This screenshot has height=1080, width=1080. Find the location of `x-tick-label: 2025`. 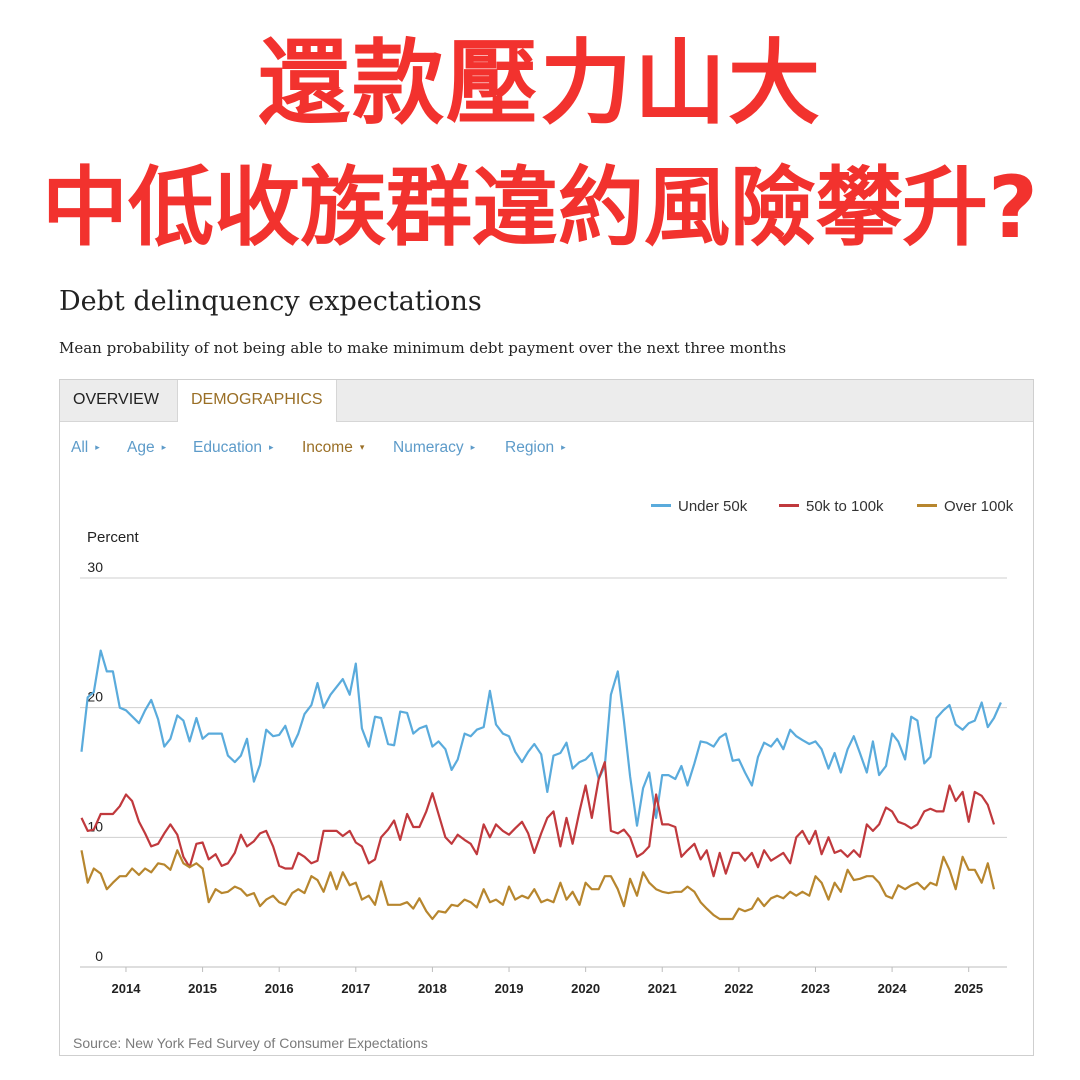

x-tick-label: 2025 is located at coordinates (968, 988).